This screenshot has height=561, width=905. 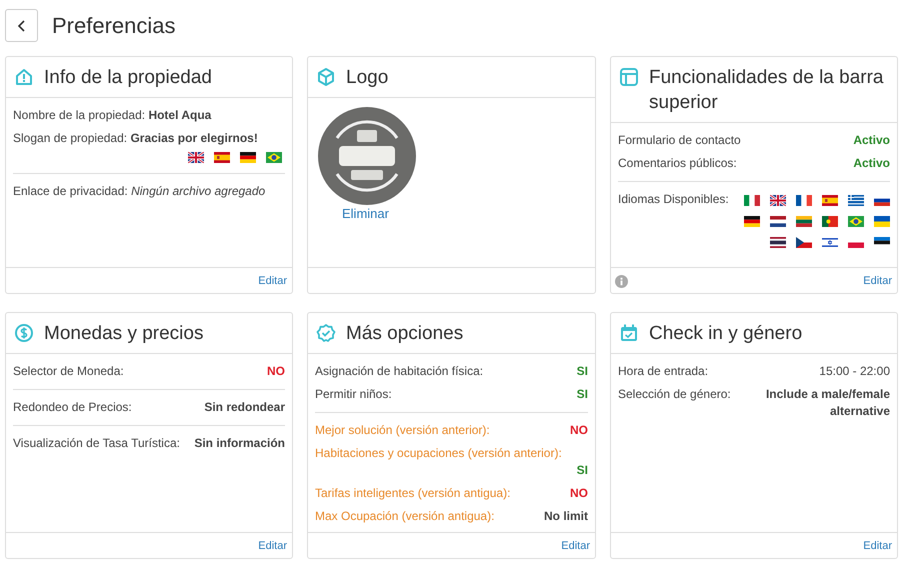 What do you see at coordinates (402, 430) in the screenshot?
I see `field-label: Mejor solución (versión anterior):` at bounding box center [402, 430].